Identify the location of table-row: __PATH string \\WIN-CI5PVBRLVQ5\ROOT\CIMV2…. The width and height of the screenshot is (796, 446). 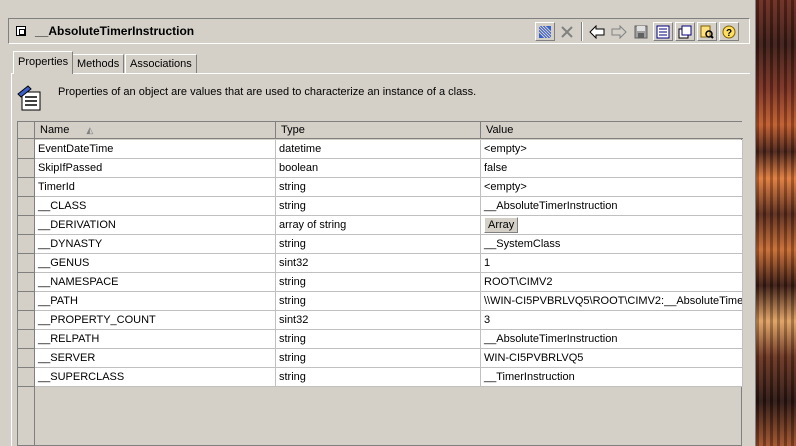
(380, 301).